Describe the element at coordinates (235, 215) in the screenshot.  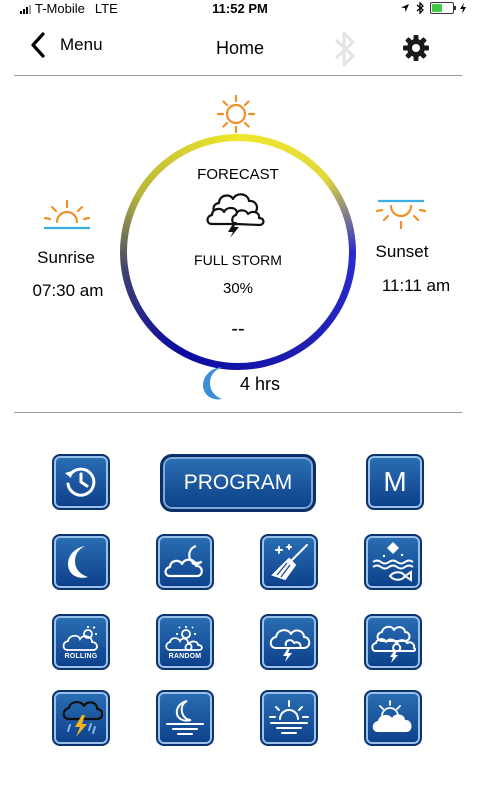
I see `storm-cloud-icon` at that location.